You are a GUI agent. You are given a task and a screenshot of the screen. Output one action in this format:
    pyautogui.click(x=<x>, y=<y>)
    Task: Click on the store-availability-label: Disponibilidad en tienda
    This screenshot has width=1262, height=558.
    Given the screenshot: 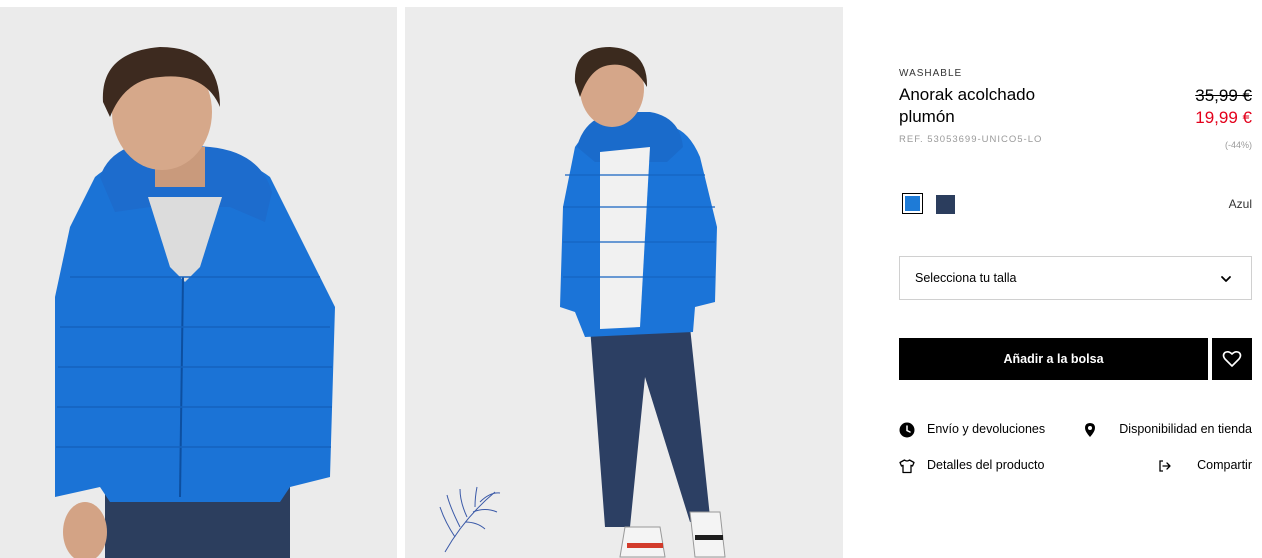 What is the action you would take?
    pyautogui.click(x=1185, y=429)
    